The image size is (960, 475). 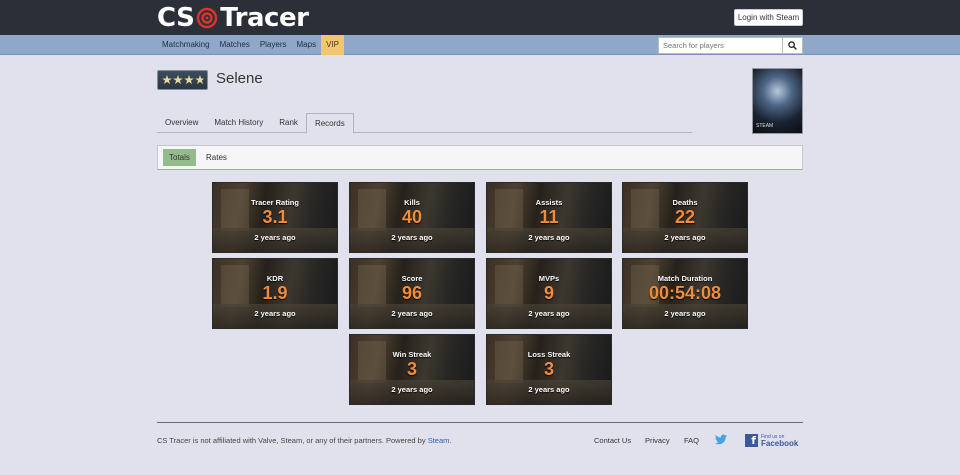 What do you see at coordinates (275, 278) in the screenshot?
I see `record-title: KDR` at bounding box center [275, 278].